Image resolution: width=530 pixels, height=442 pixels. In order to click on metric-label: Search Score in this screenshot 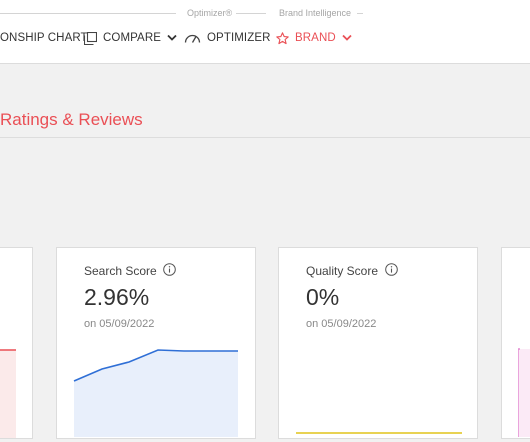, I will do `click(120, 271)`.